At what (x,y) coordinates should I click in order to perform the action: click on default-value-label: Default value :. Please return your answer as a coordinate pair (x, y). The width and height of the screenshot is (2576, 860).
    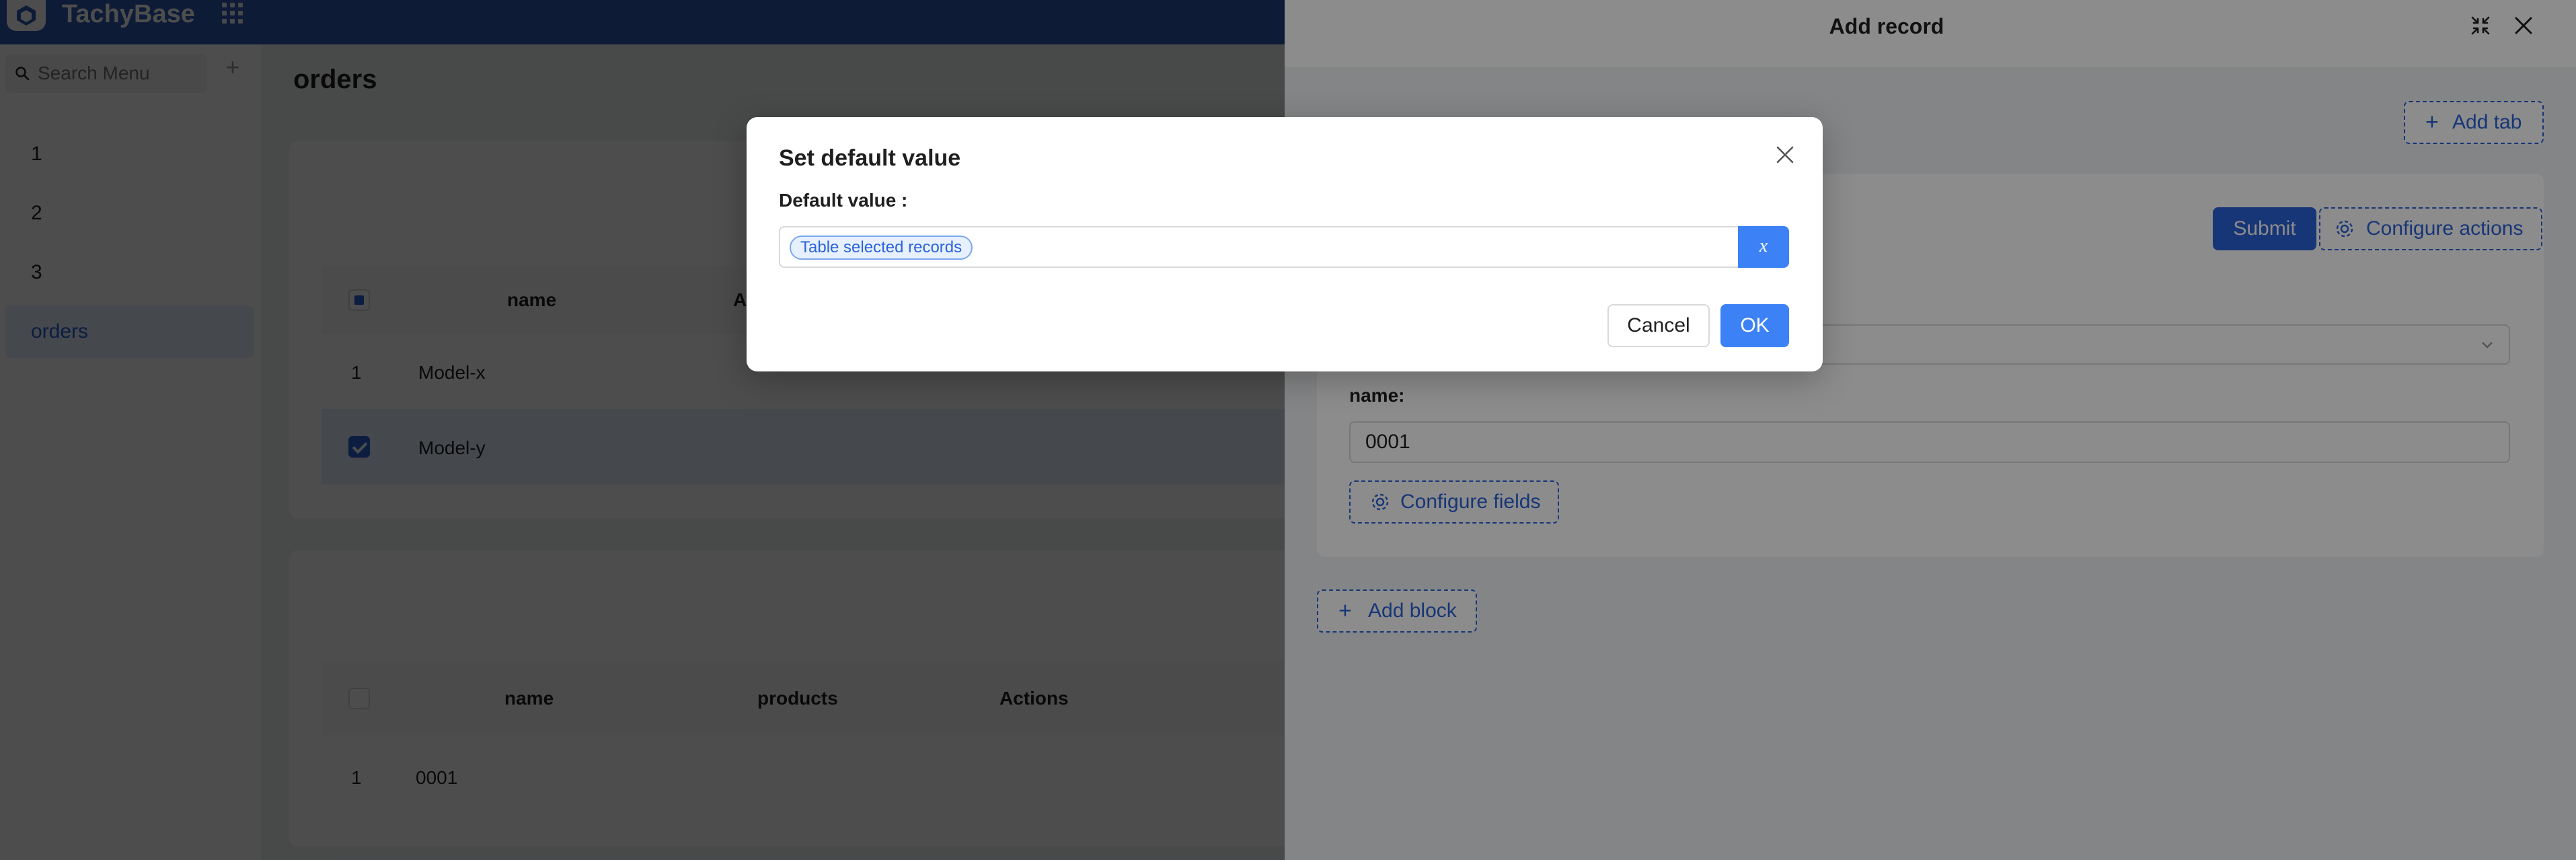
    Looking at the image, I should click on (843, 200).